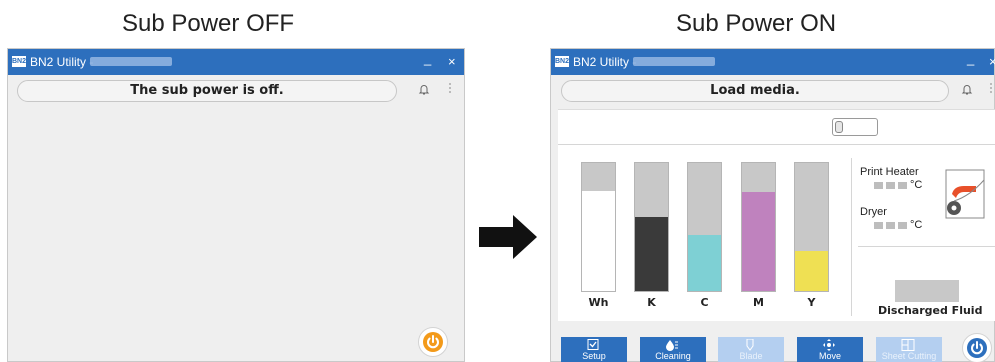  I want to click on cleaning-button: Cleaning, so click(673, 349).